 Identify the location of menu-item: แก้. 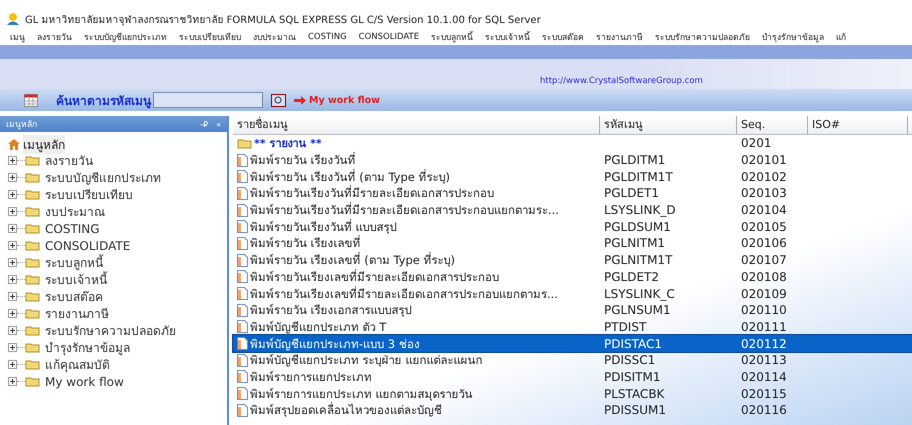
(841, 37).